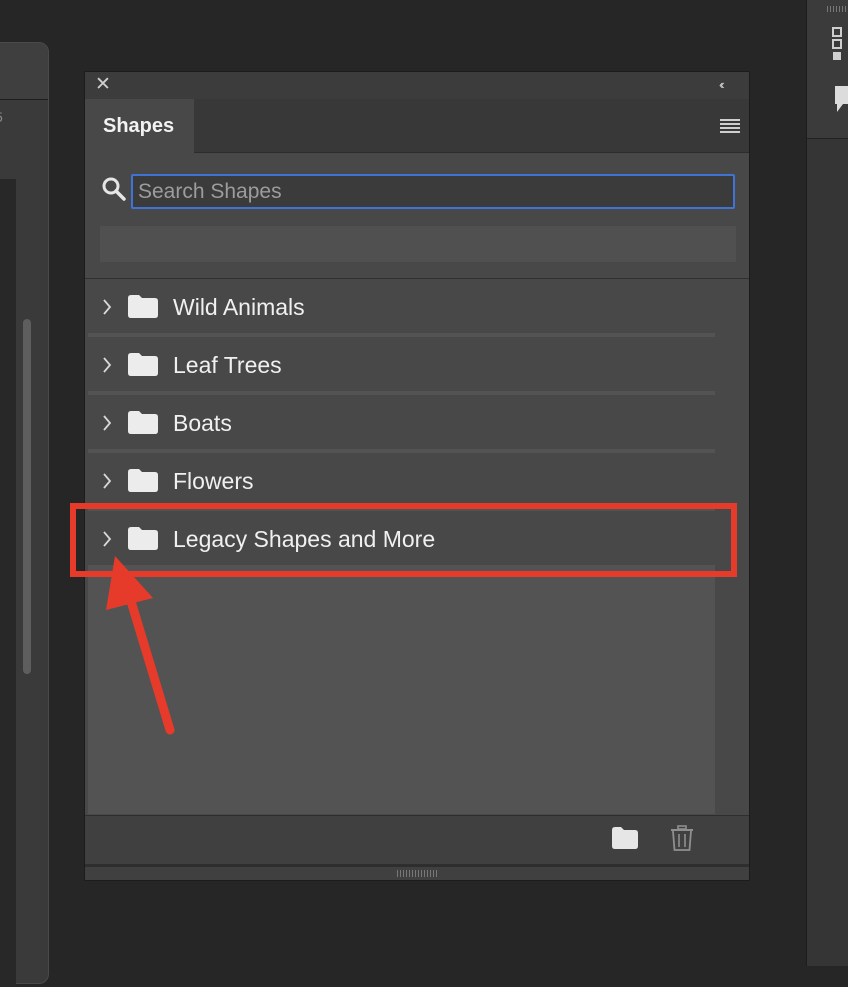 Image resolution: width=848 pixels, height=987 pixels. What do you see at coordinates (417, 839) in the screenshot?
I see `panel-footer` at bounding box center [417, 839].